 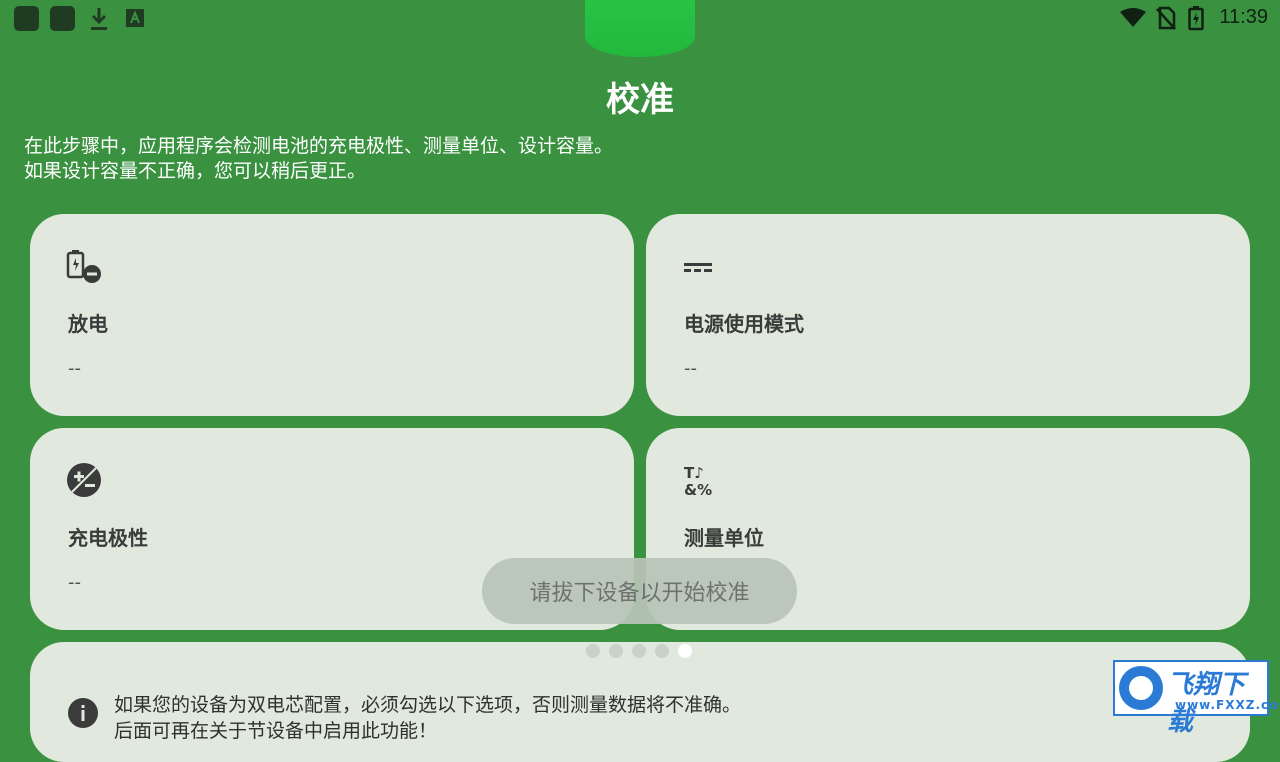 I want to click on power-mode-card: 电源使用模式 --, so click(x=948, y=315).